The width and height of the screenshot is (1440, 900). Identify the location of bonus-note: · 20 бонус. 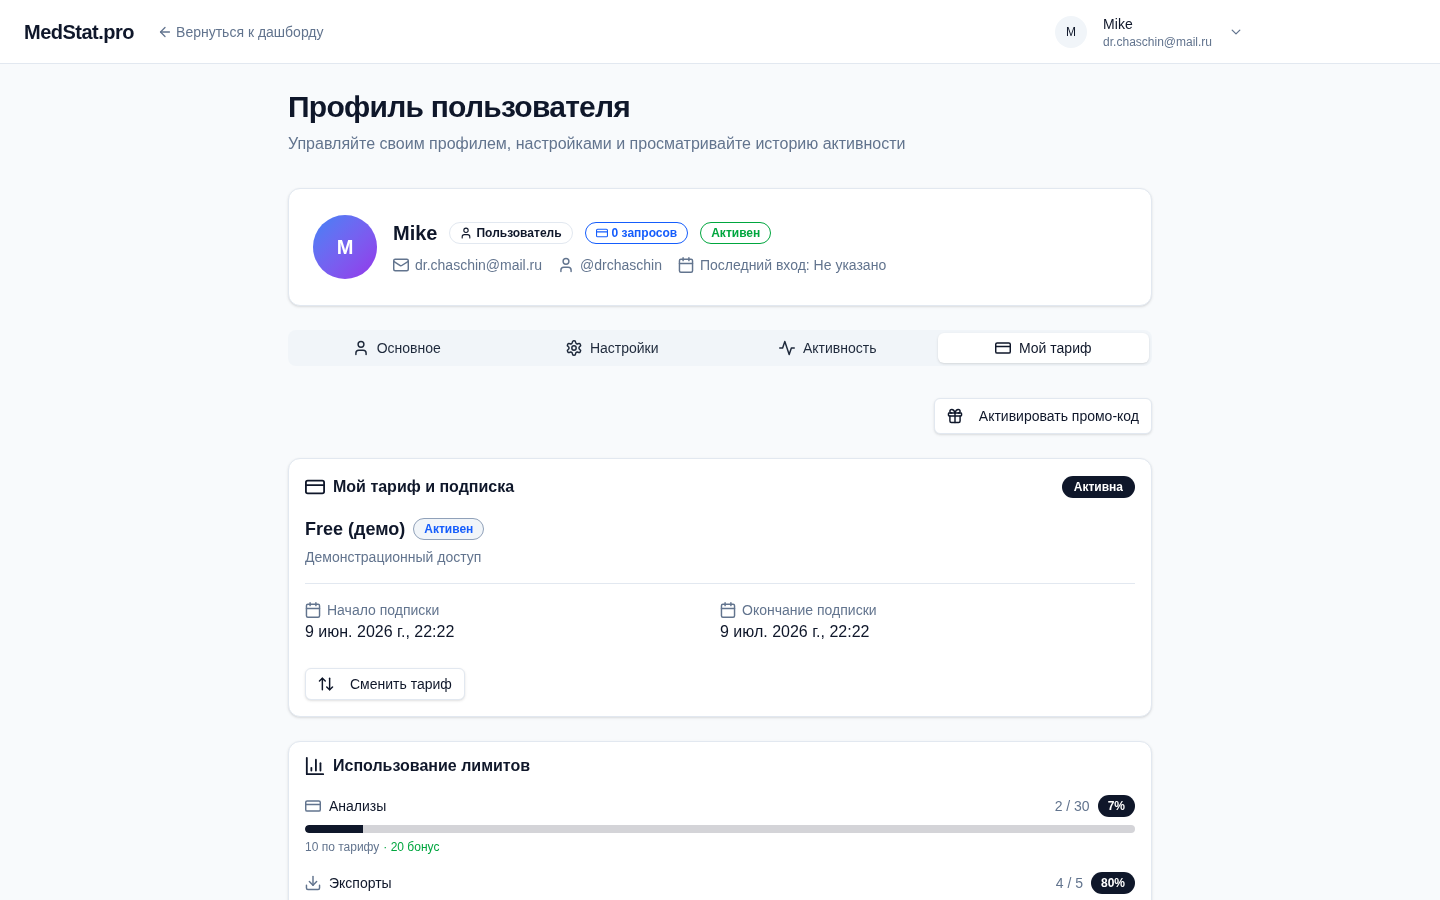
(411, 847).